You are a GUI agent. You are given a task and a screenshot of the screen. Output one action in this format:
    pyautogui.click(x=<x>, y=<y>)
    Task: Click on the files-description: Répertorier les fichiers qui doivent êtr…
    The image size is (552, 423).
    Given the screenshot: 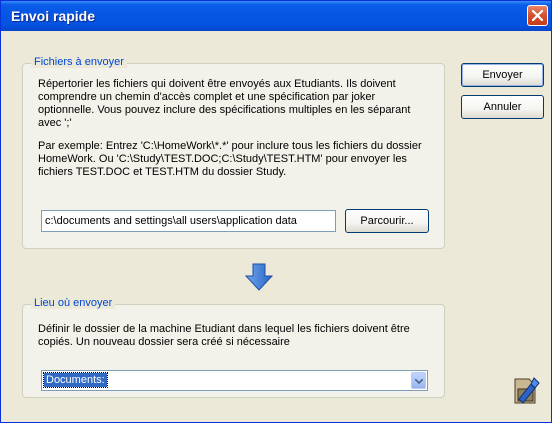 What is the action you would take?
    pyautogui.click(x=224, y=103)
    